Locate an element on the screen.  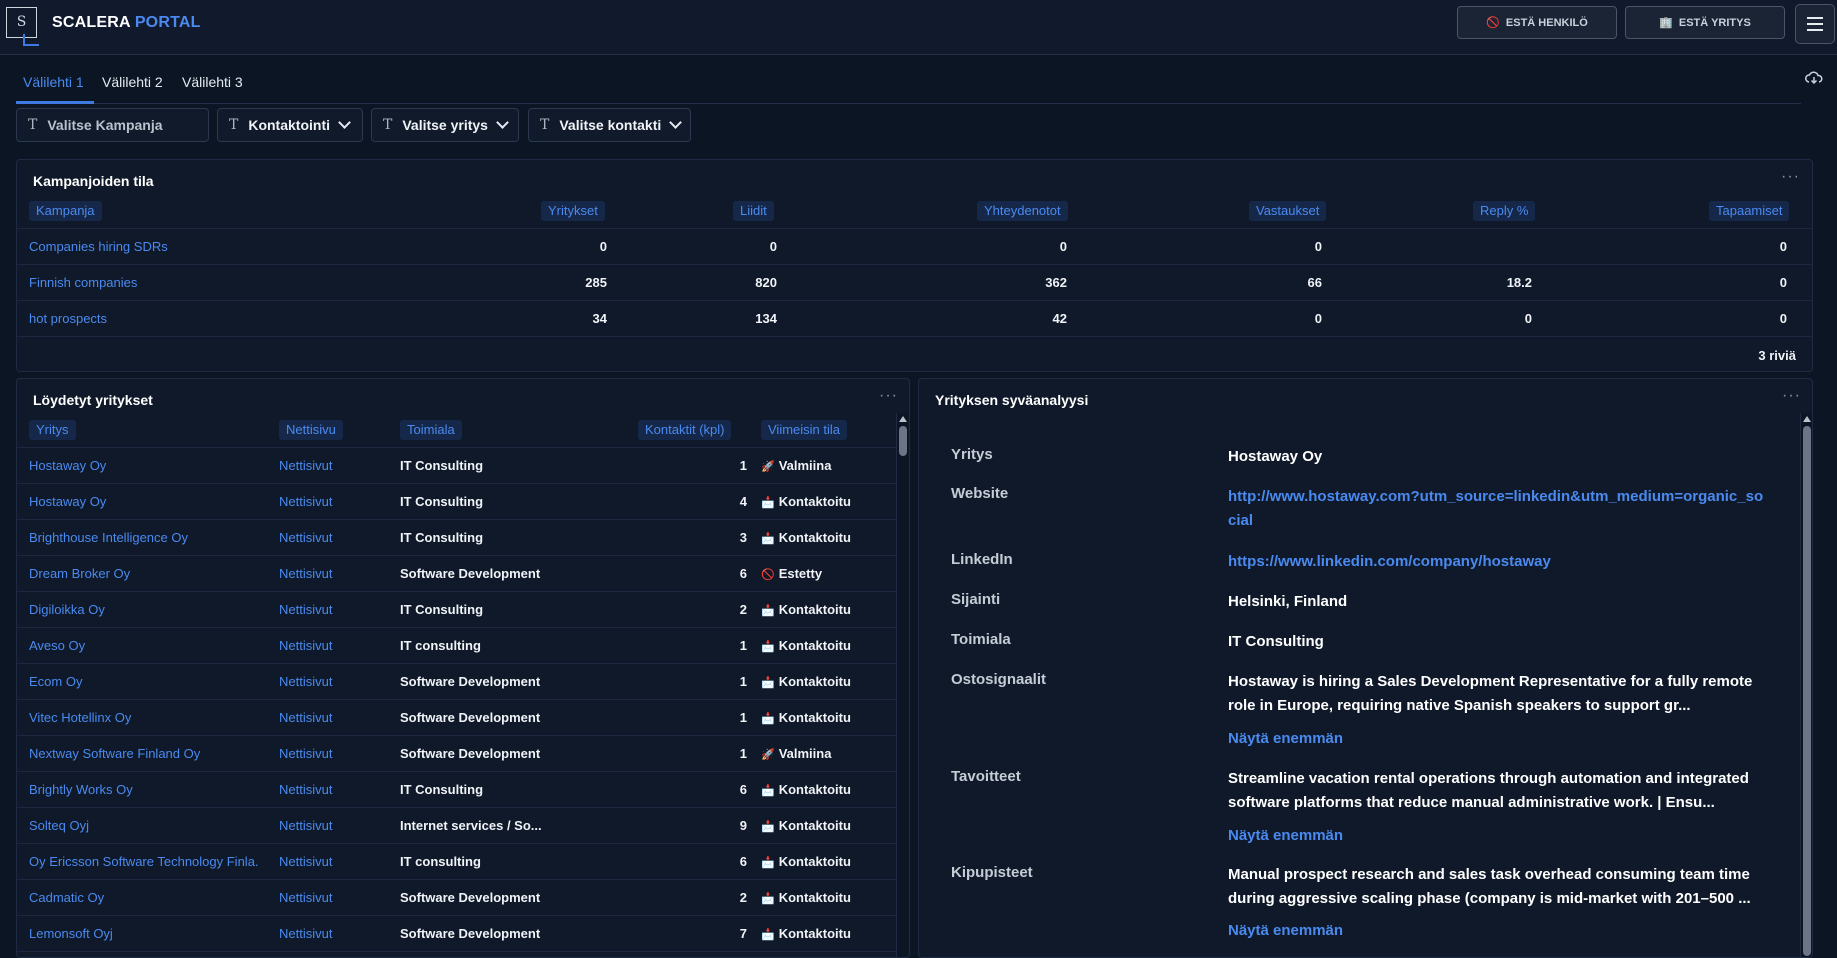
tab-3: Välilehti 3 is located at coordinates (212, 82).